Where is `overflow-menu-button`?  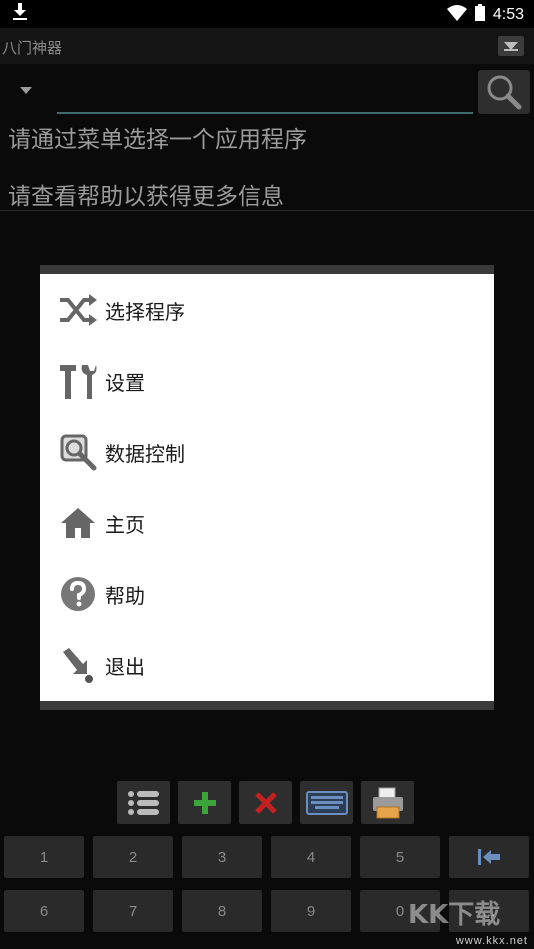
overflow-menu-button is located at coordinates (511, 46).